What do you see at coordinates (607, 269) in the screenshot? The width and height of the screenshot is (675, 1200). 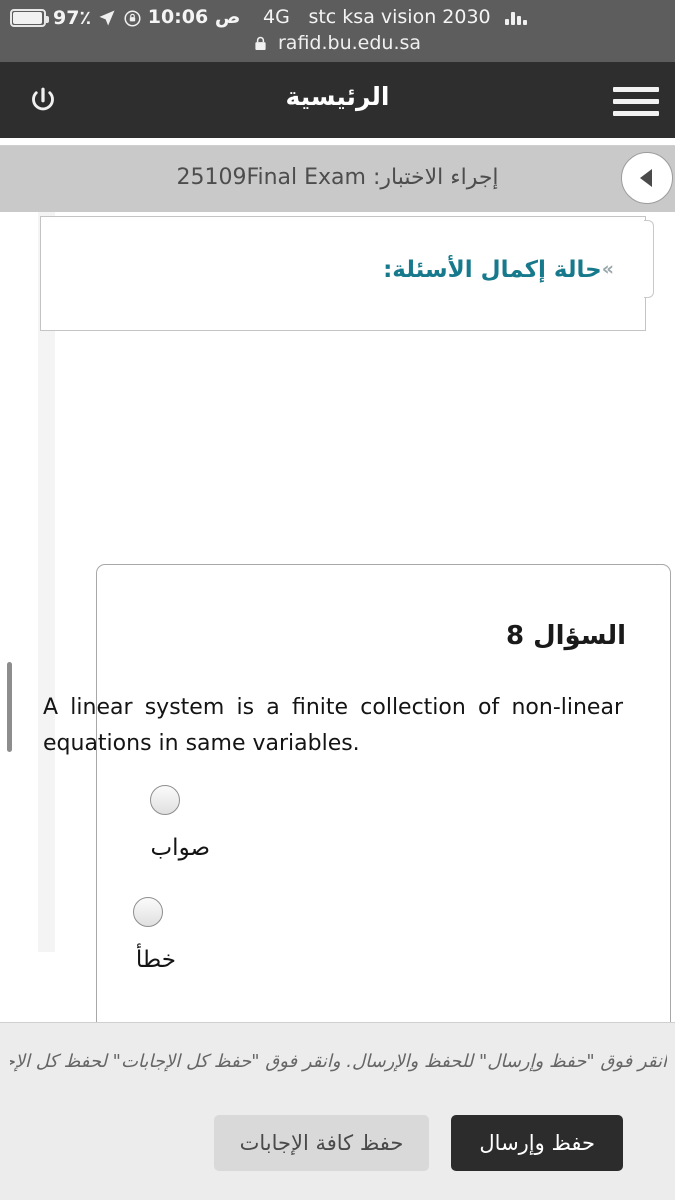 I see `chevron-double-down-icon: »` at bounding box center [607, 269].